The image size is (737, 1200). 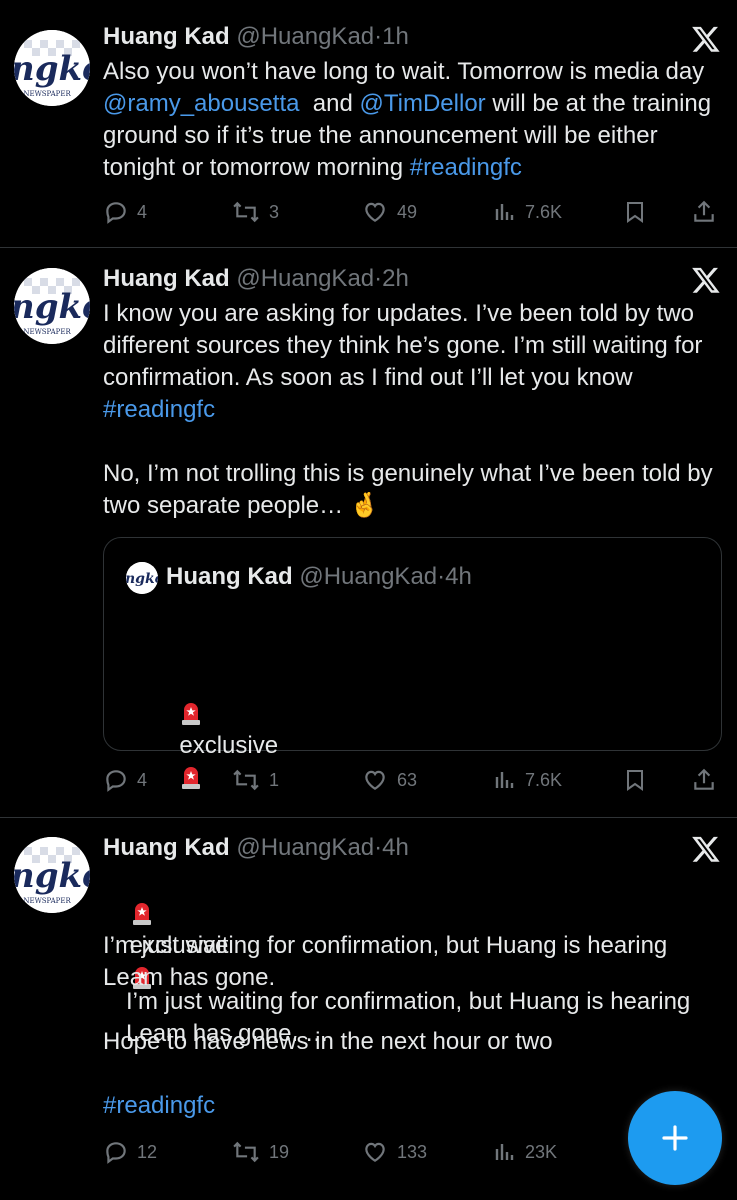 What do you see at coordinates (407, 211) in the screenshot?
I see `like-count: 49` at bounding box center [407, 211].